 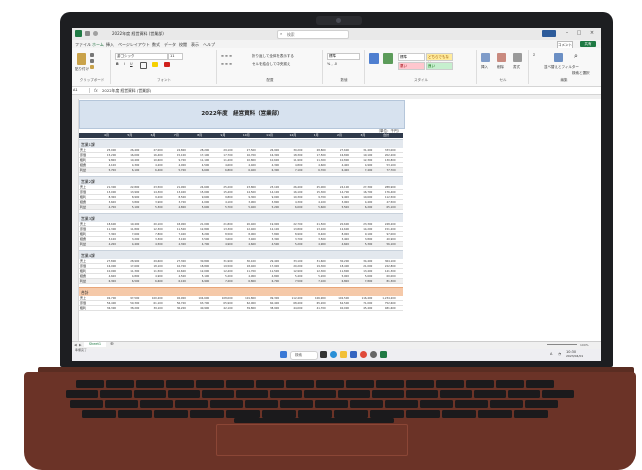 What do you see at coordinates (386, 308) in the screenshot?
I see `table-cell: 481,600` at bounding box center [386, 308].